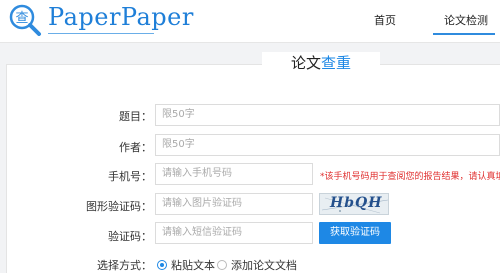  I want to click on sms-code-input: 请输入短信验证码, so click(234, 233).